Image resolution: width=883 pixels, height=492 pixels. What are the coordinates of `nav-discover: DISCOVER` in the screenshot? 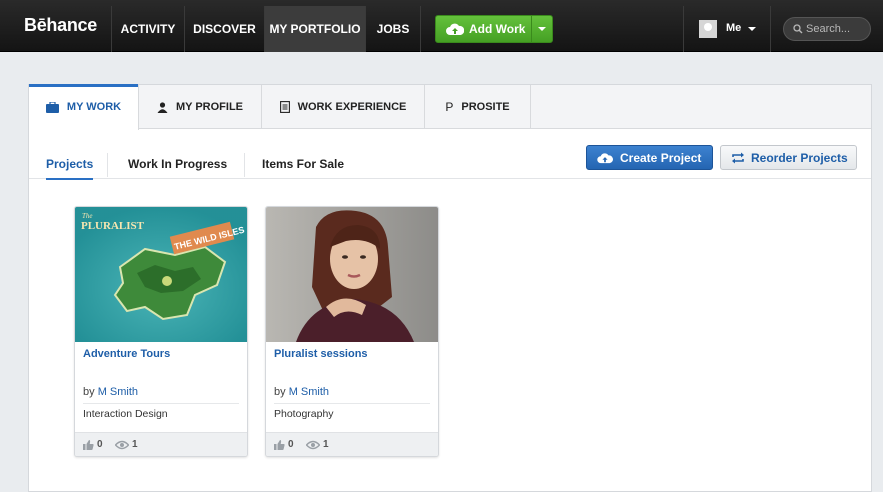 It's located at (224, 29).